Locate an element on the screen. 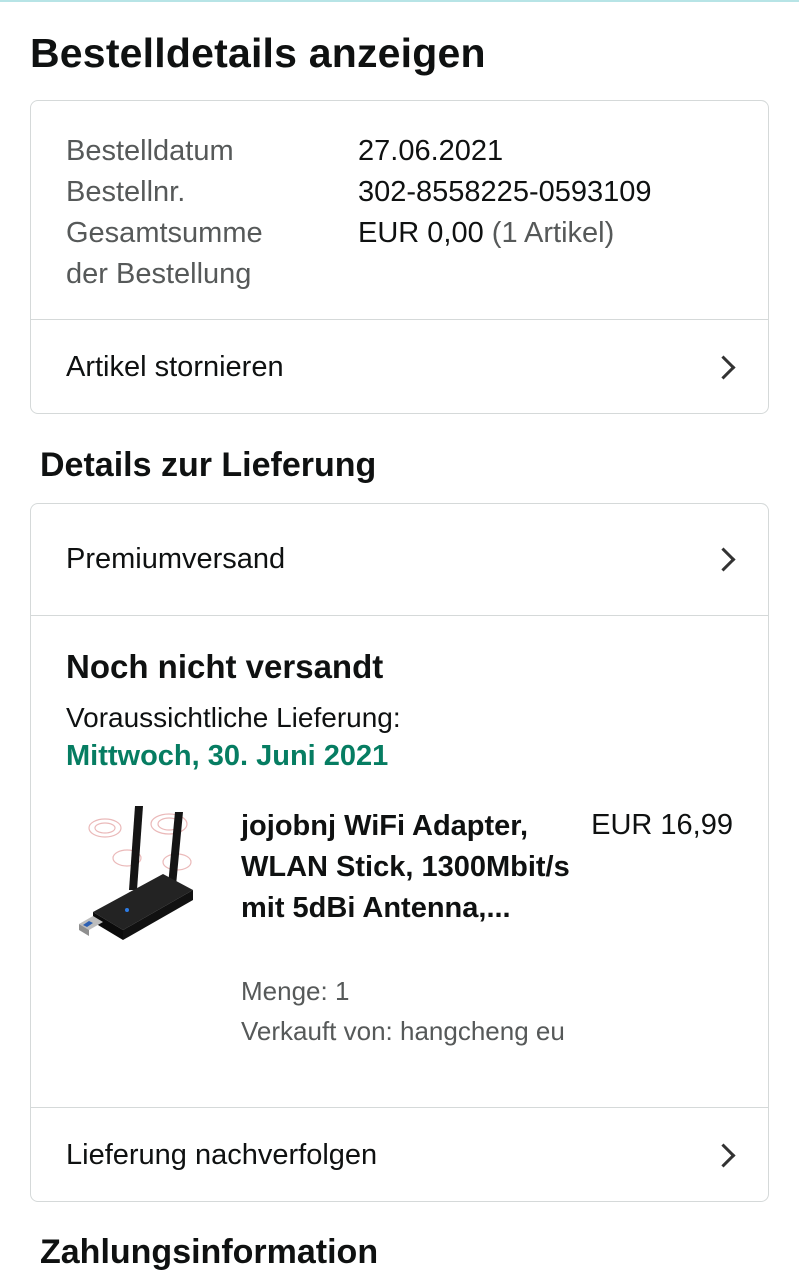 The height and width of the screenshot is (1280, 799). order-number-label: Bestellnr. is located at coordinates (126, 192).